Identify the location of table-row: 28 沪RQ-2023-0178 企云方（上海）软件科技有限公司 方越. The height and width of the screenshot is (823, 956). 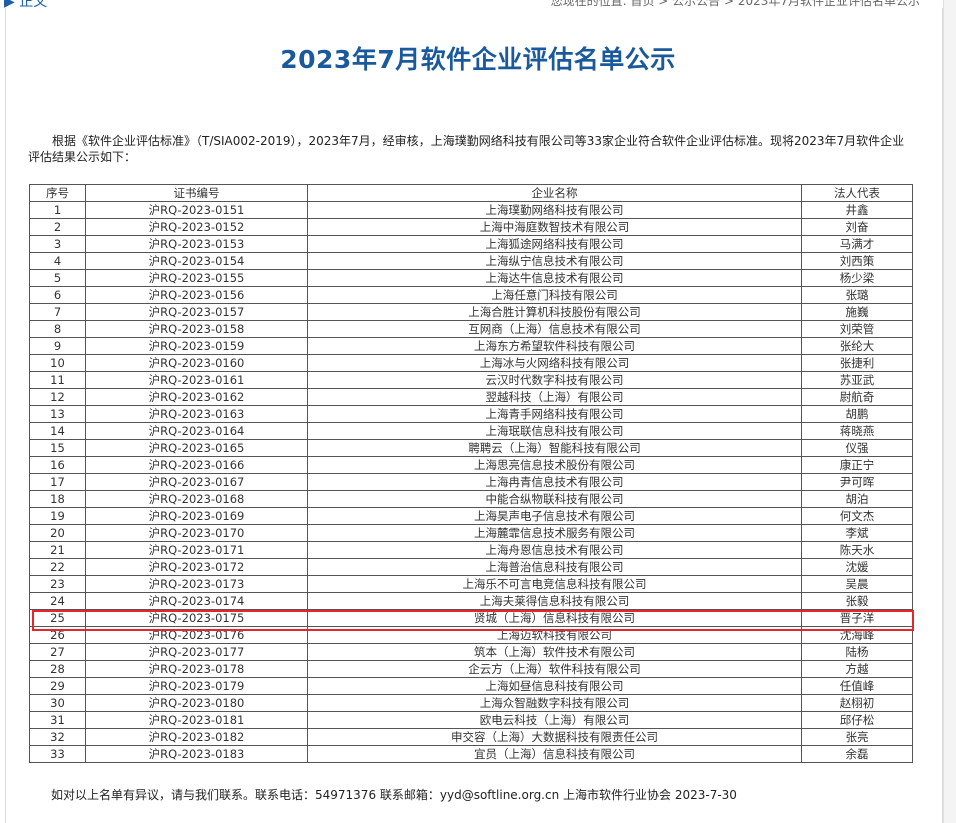
(471, 669).